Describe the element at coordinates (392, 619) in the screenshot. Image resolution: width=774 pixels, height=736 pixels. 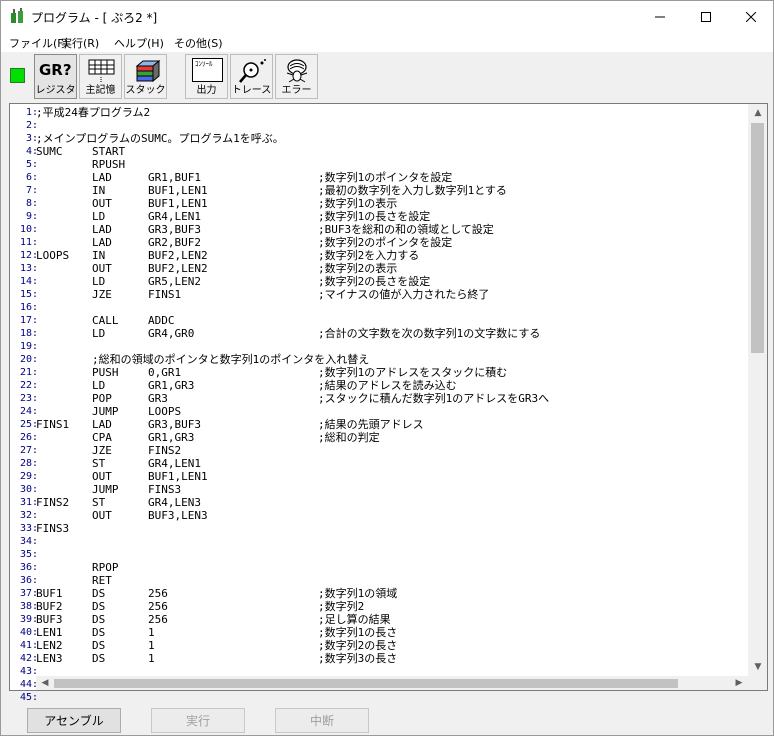
I see `code-line: BUF3 DS 256 ;足し算の結果` at that location.